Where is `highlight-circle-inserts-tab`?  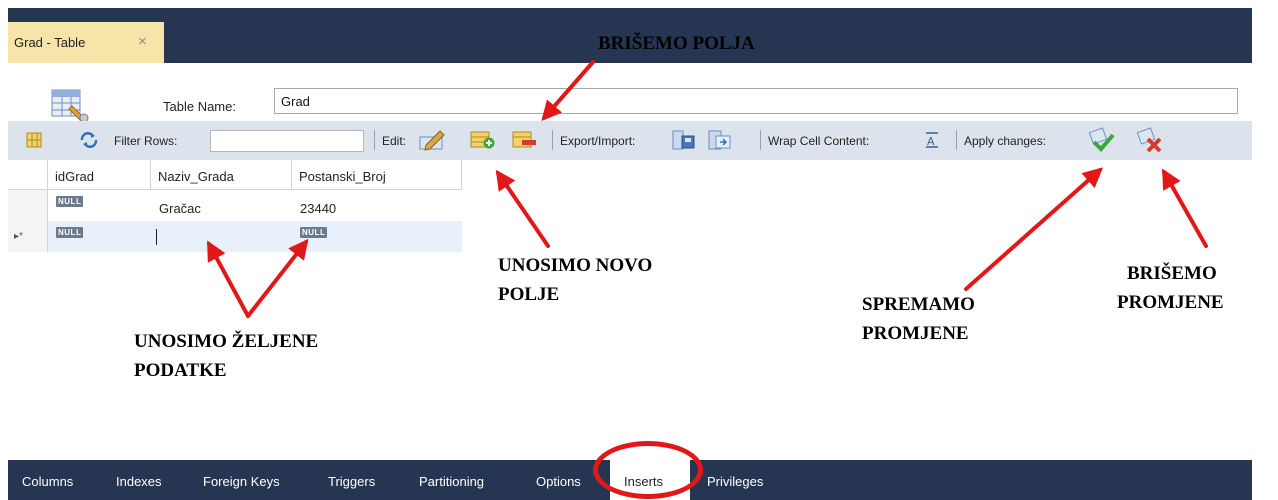
highlight-circle-inserts-tab is located at coordinates (648, 470).